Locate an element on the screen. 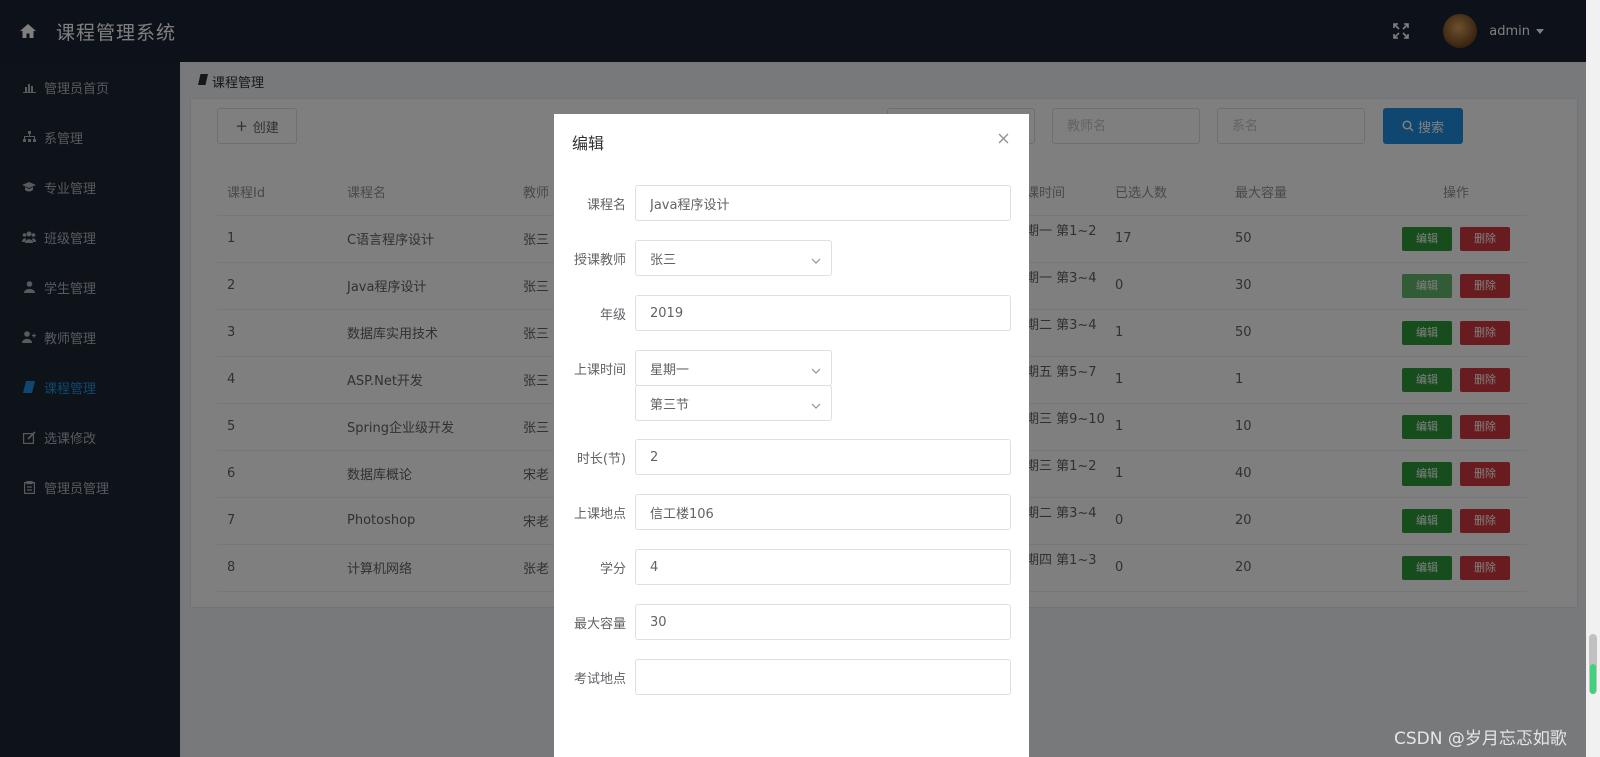 This screenshot has height=757, width=1600. max-capacity-label: 最大容量 is located at coordinates (599, 624).